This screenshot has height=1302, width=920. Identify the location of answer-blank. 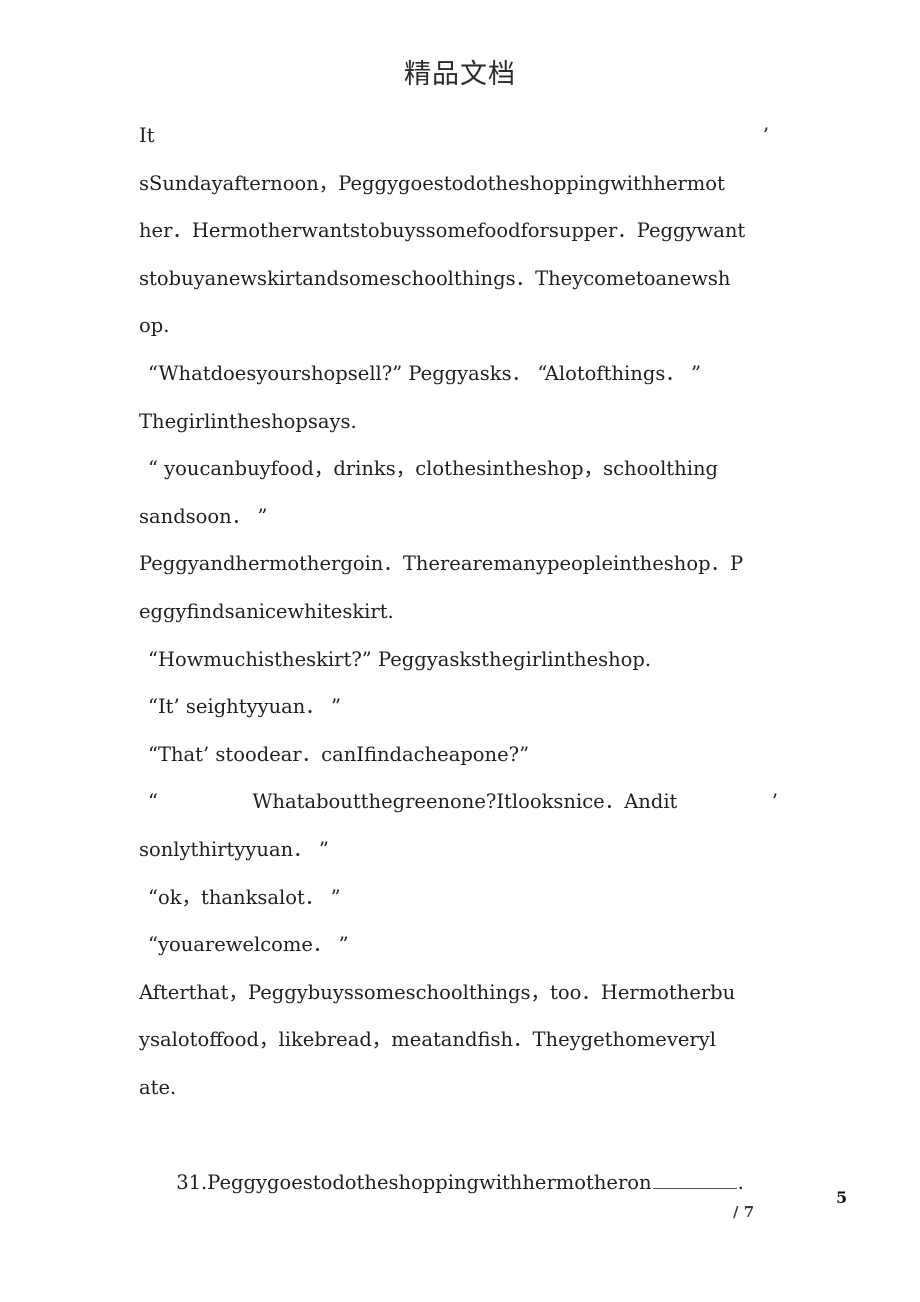
(694, 1182).